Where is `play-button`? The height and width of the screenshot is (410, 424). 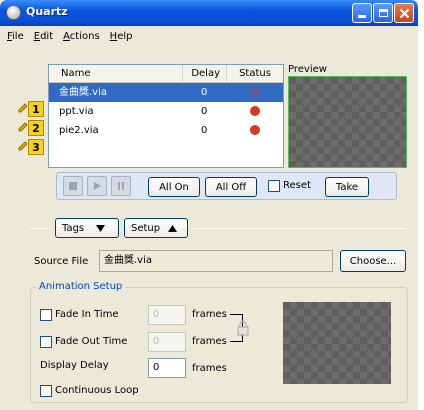
play-button is located at coordinates (97, 186).